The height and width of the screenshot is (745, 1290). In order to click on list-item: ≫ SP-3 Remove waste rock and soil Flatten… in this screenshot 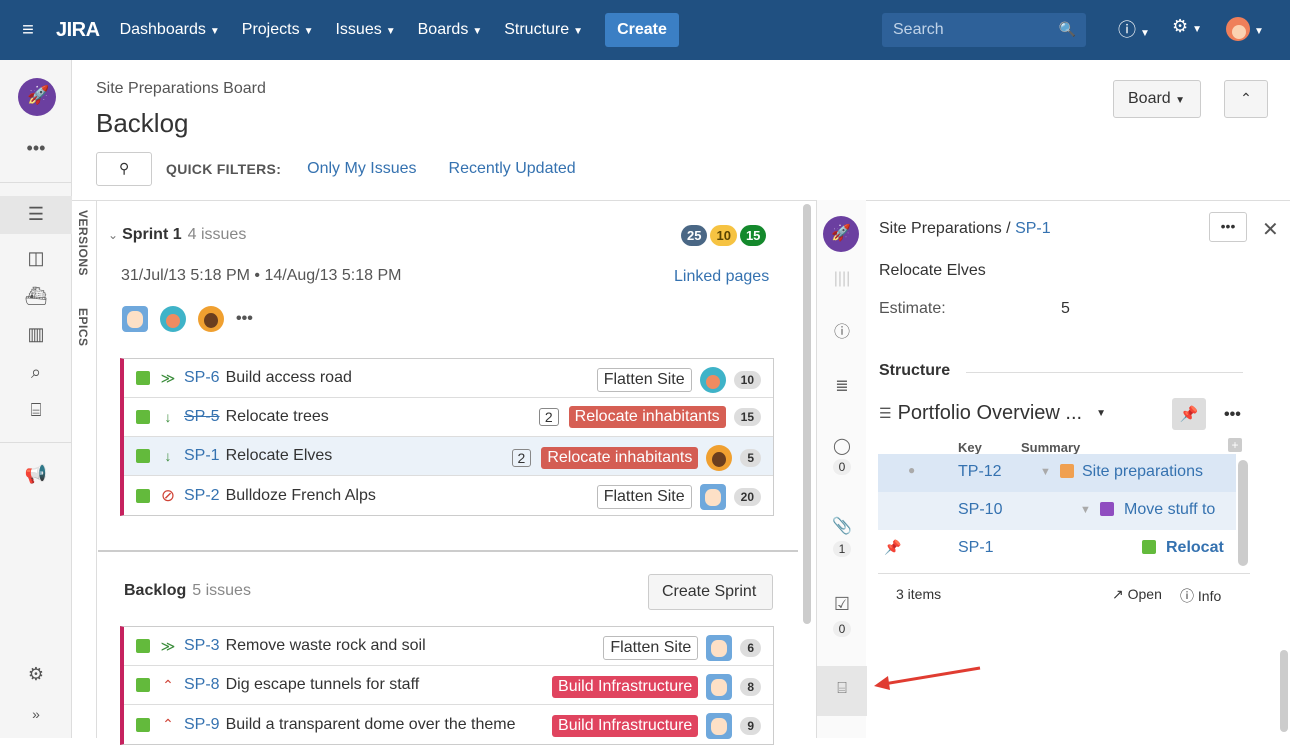, I will do `click(448, 646)`.